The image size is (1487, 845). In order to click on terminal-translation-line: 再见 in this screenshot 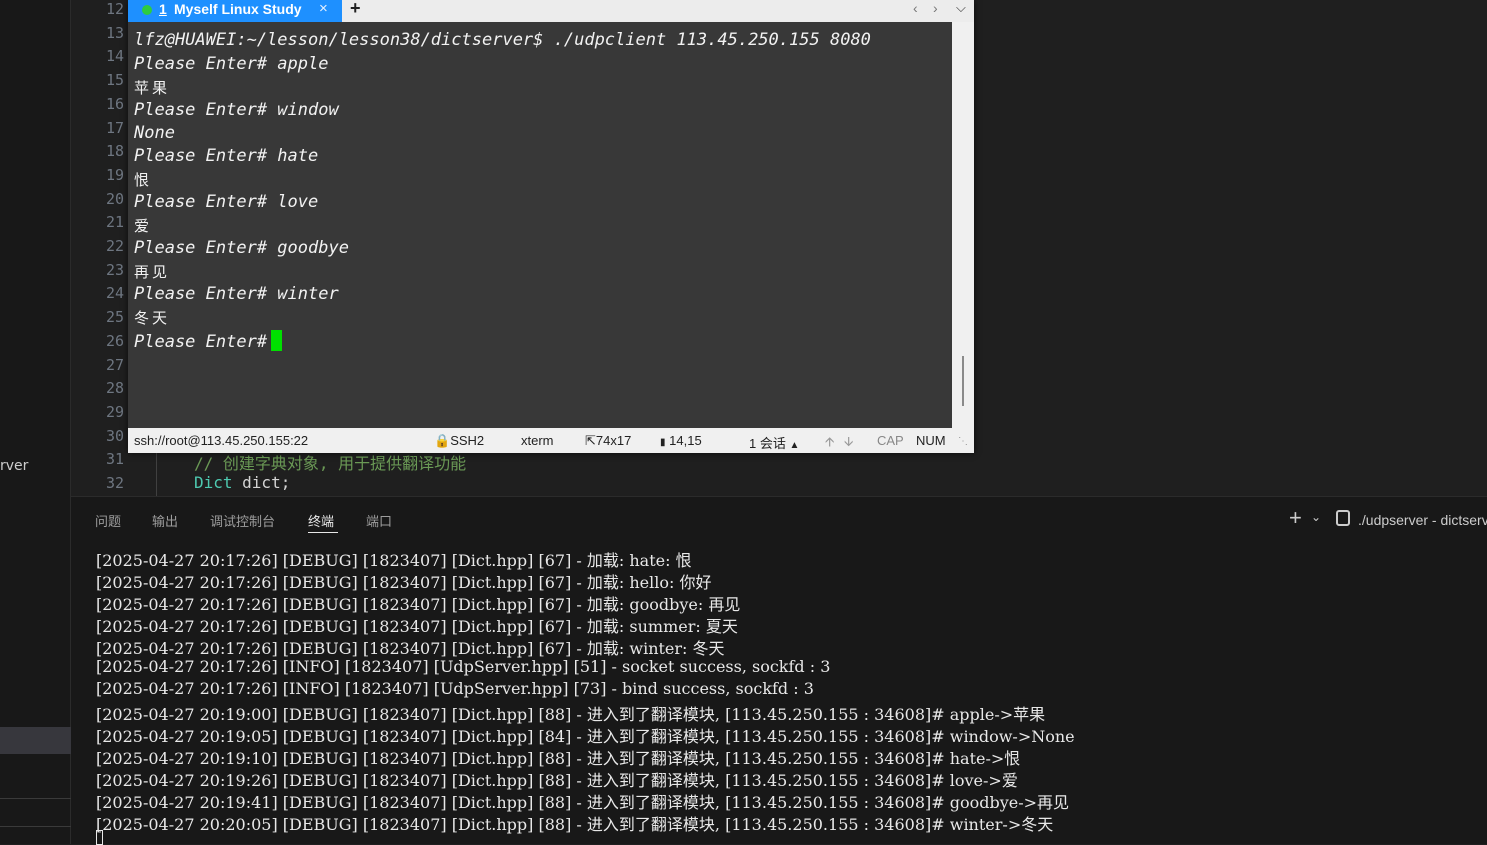, I will do `click(152, 272)`.